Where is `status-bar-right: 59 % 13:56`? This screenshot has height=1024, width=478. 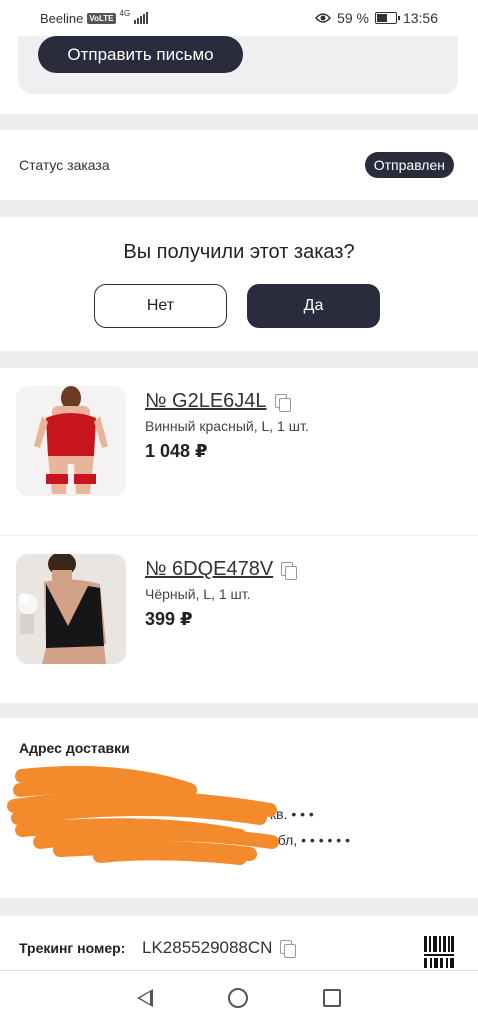
status-bar-right: 59 % 13:56 is located at coordinates (376, 18).